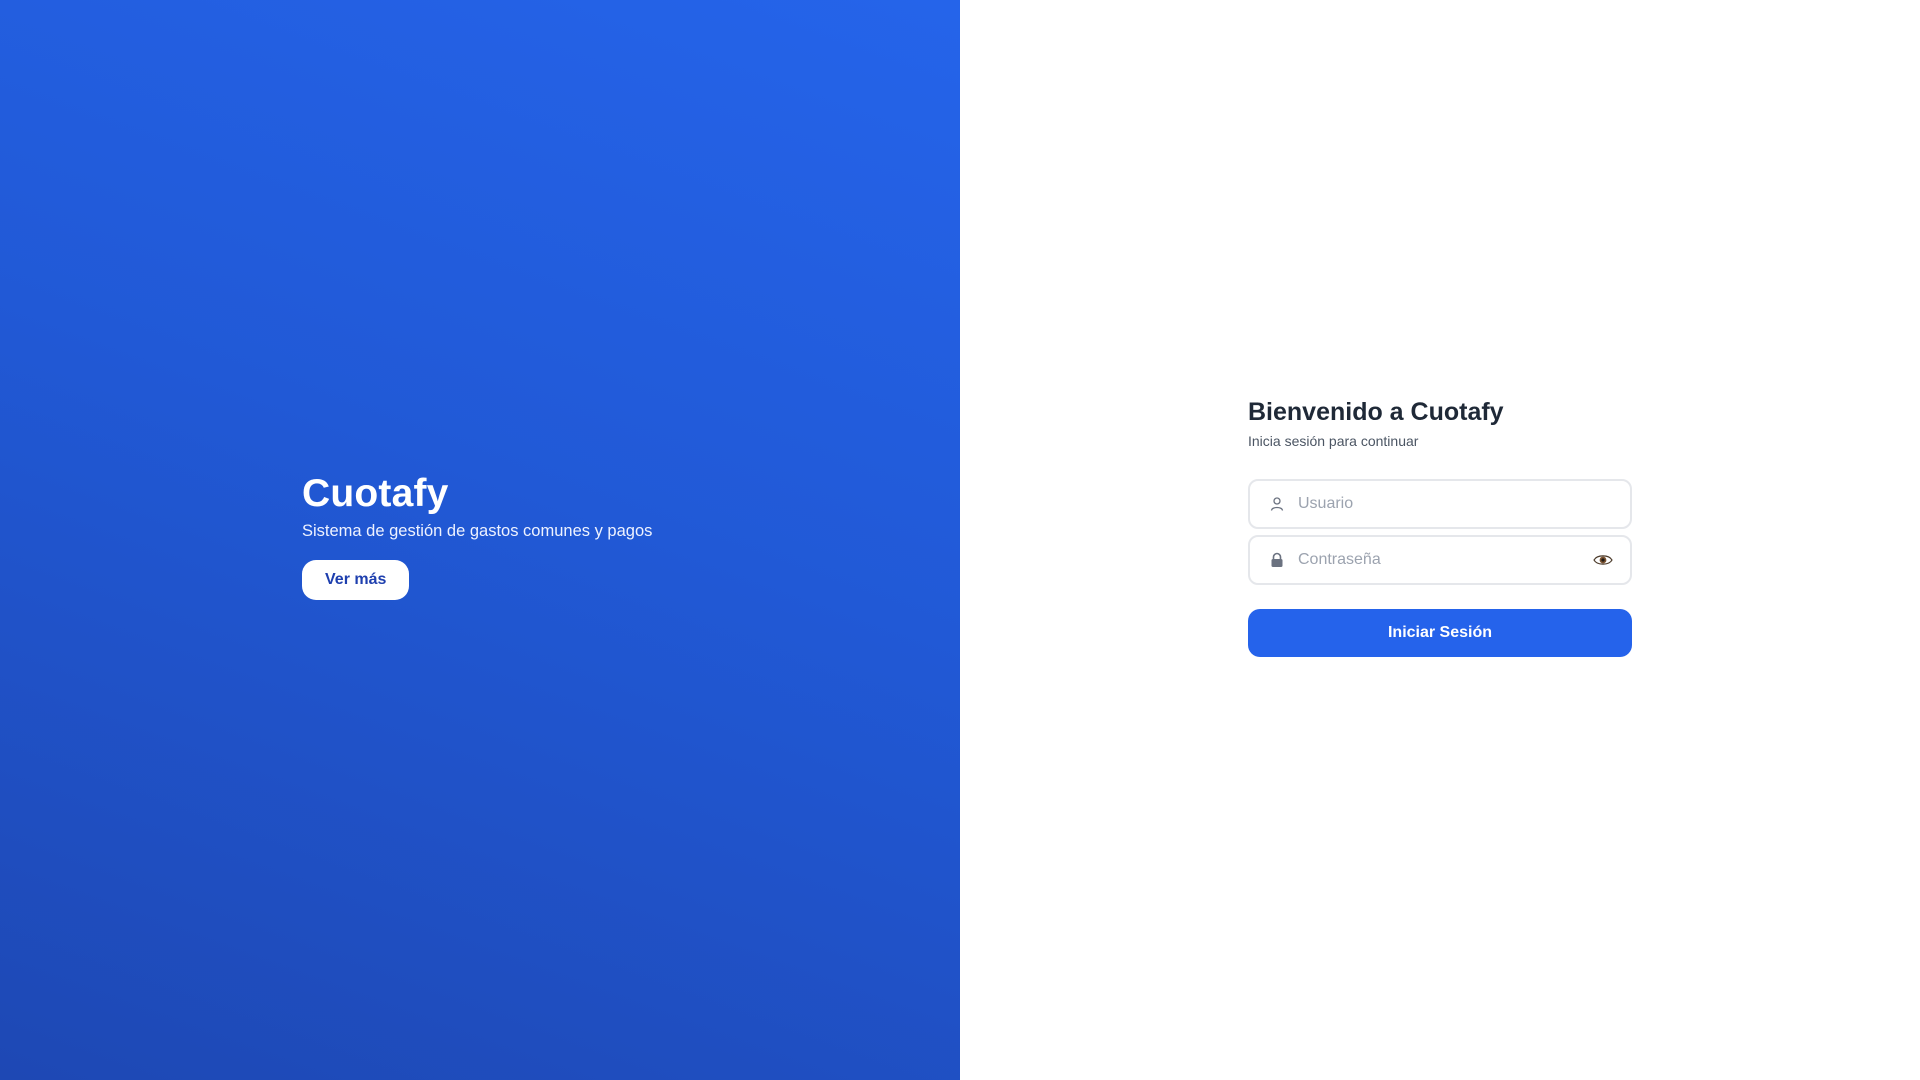 The width and height of the screenshot is (1920, 1080). What do you see at coordinates (1445, 560) in the screenshot?
I see `password-input` at bounding box center [1445, 560].